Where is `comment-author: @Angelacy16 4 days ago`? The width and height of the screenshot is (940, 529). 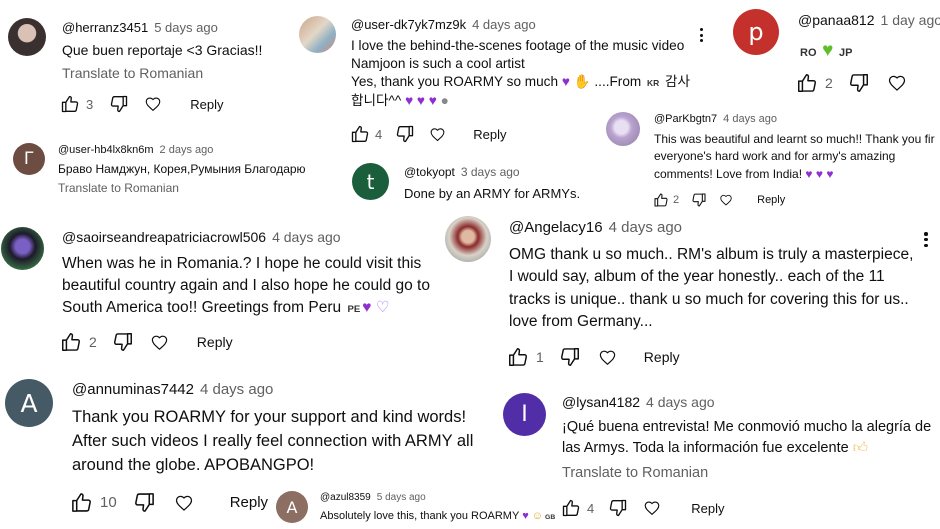 comment-author: @Angelacy16 4 days ago is located at coordinates (595, 227).